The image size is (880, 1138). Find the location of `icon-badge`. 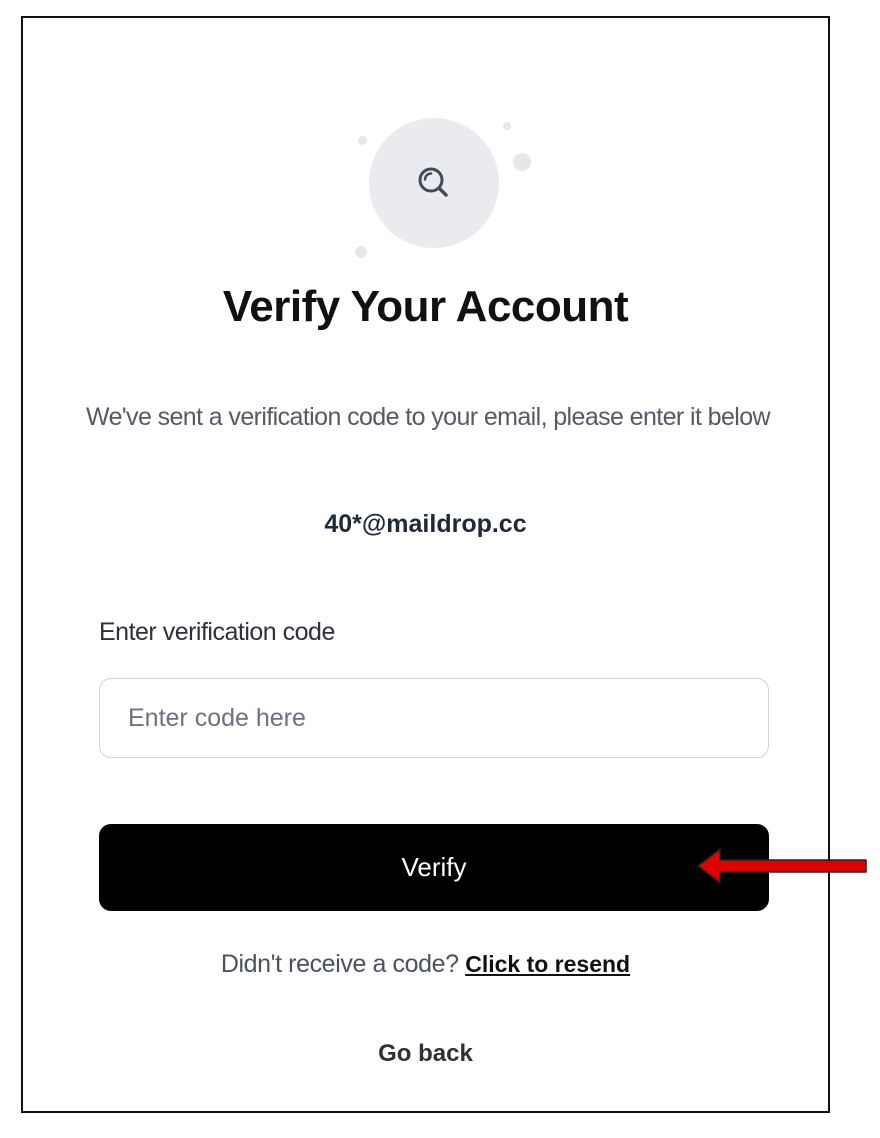

icon-badge is located at coordinates (434, 183).